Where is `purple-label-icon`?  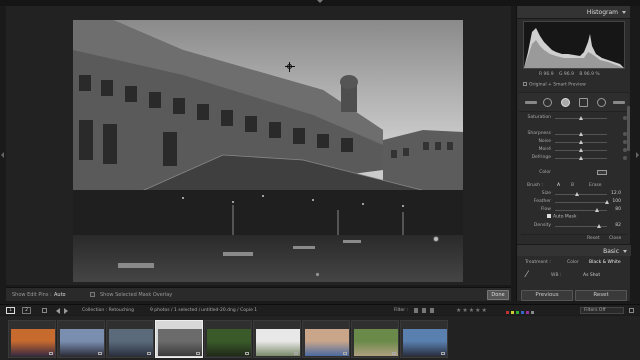
purple-label-icon is located at coordinates (527, 312).